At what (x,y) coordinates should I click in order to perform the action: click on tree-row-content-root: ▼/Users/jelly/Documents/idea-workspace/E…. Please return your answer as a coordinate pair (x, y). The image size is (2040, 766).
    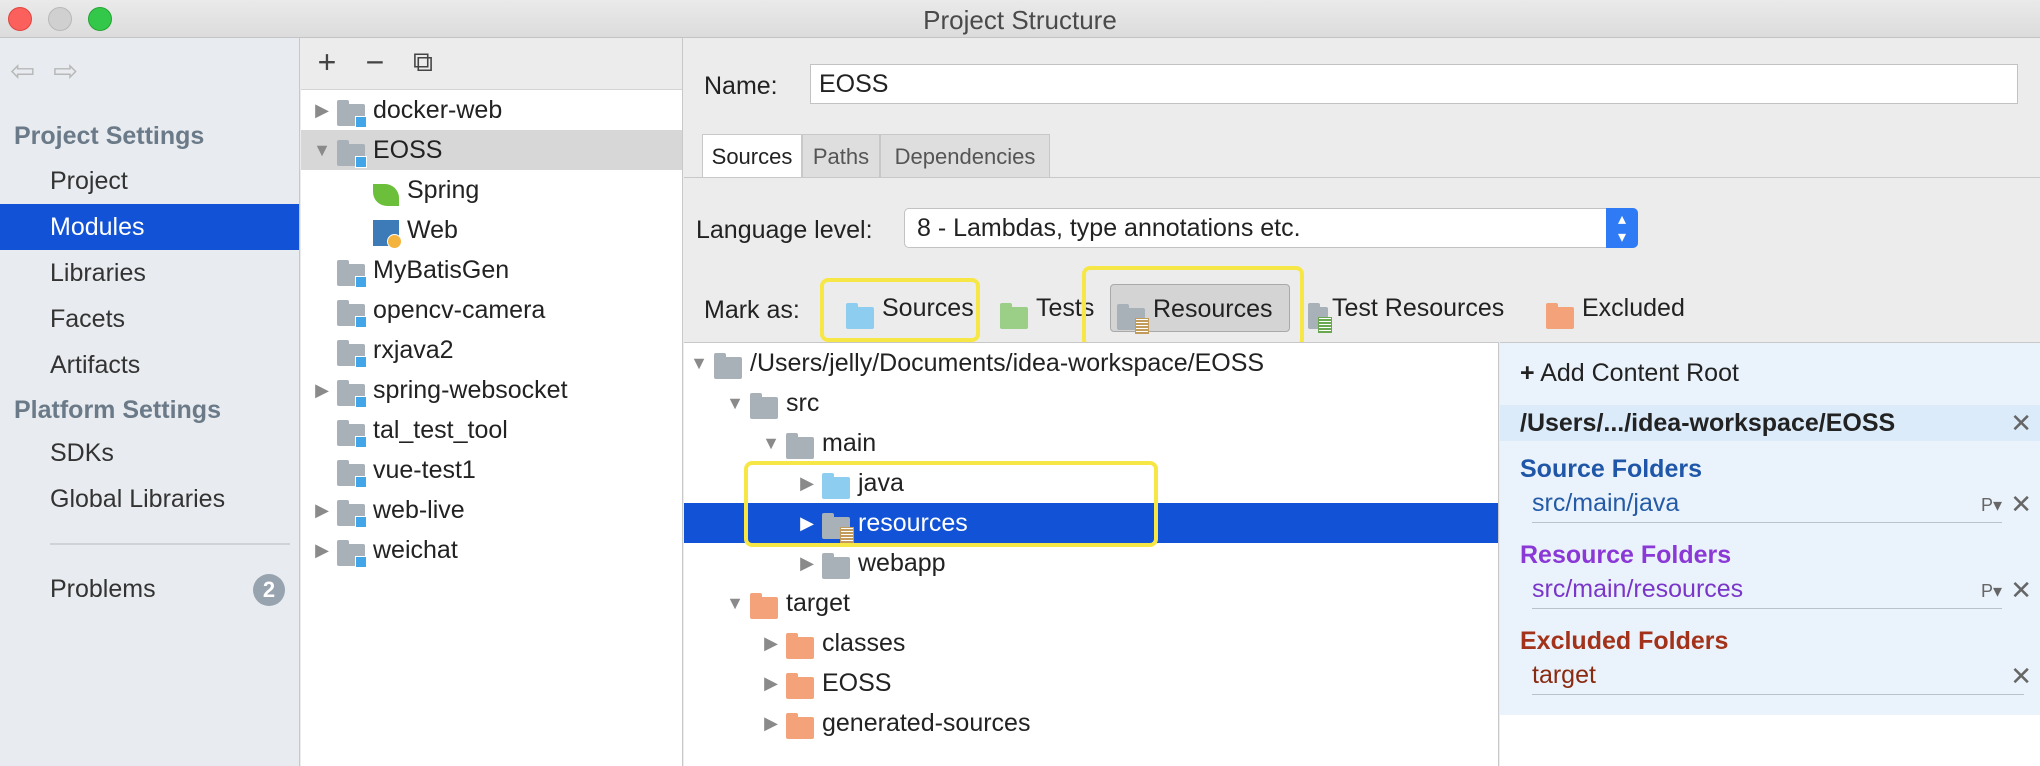
    Looking at the image, I should click on (1091, 363).